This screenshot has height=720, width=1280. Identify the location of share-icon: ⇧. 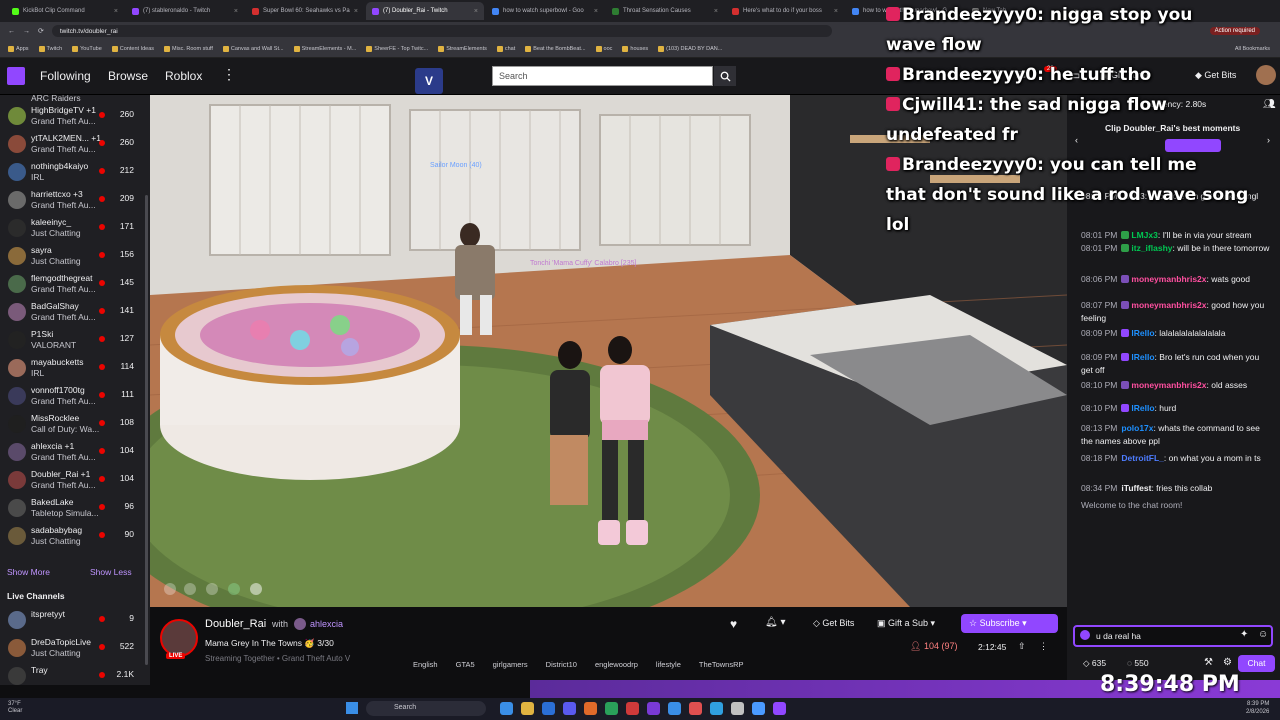
(1022, 646).